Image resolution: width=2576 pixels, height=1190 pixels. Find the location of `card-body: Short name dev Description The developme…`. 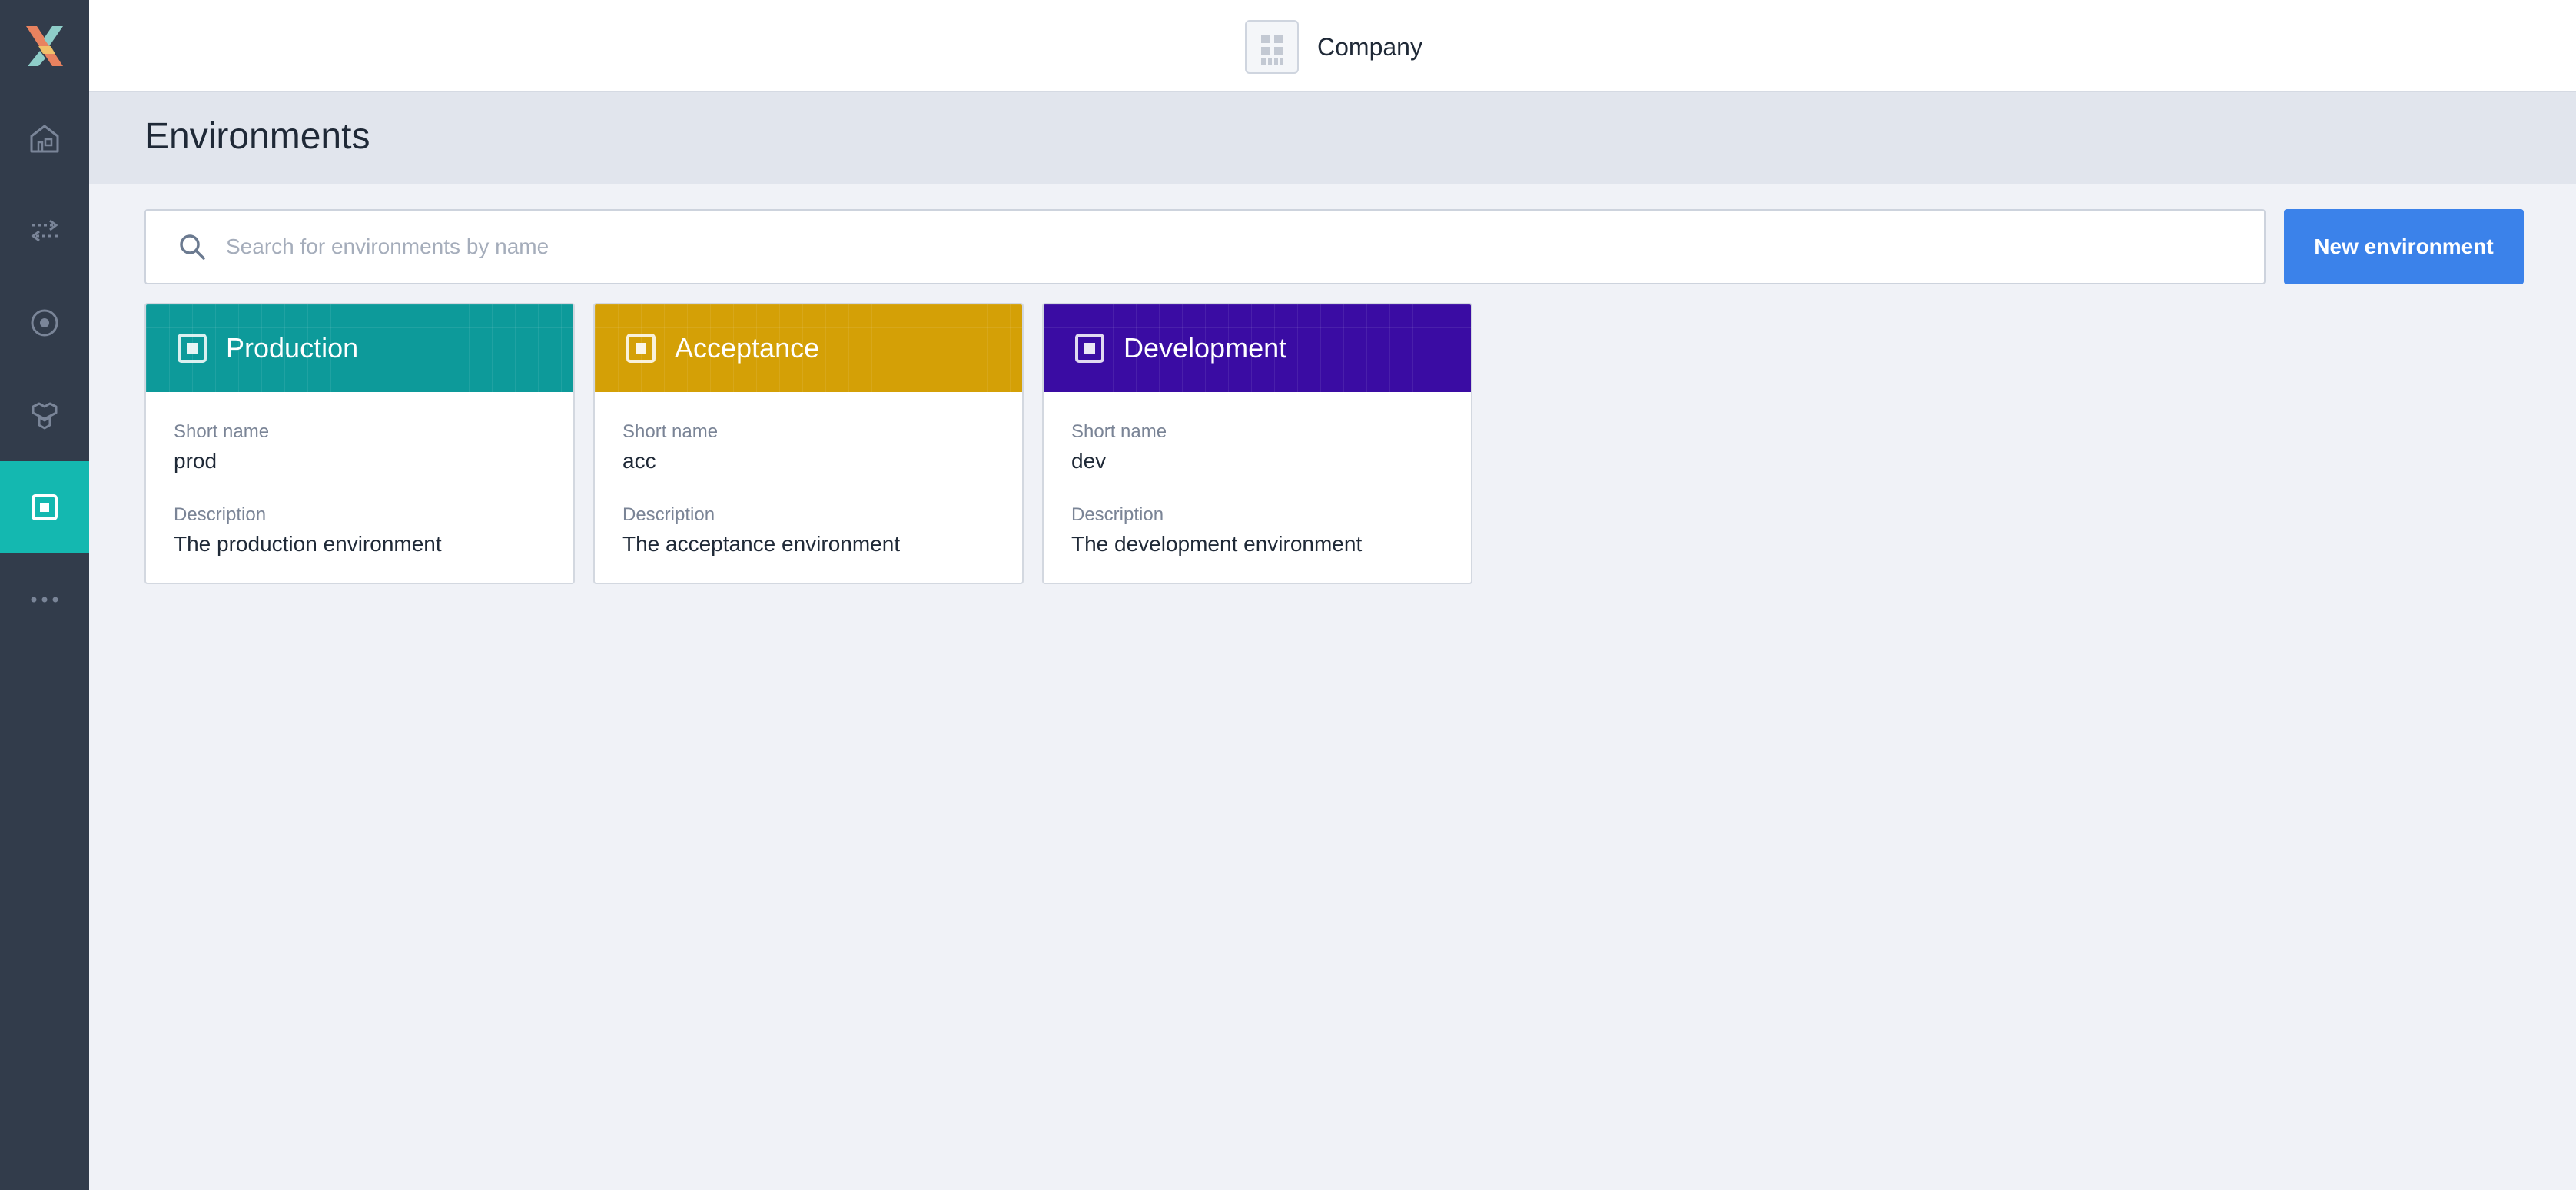

card-body: Short name dev Description The developme… is located at coordinates (1257, 474).